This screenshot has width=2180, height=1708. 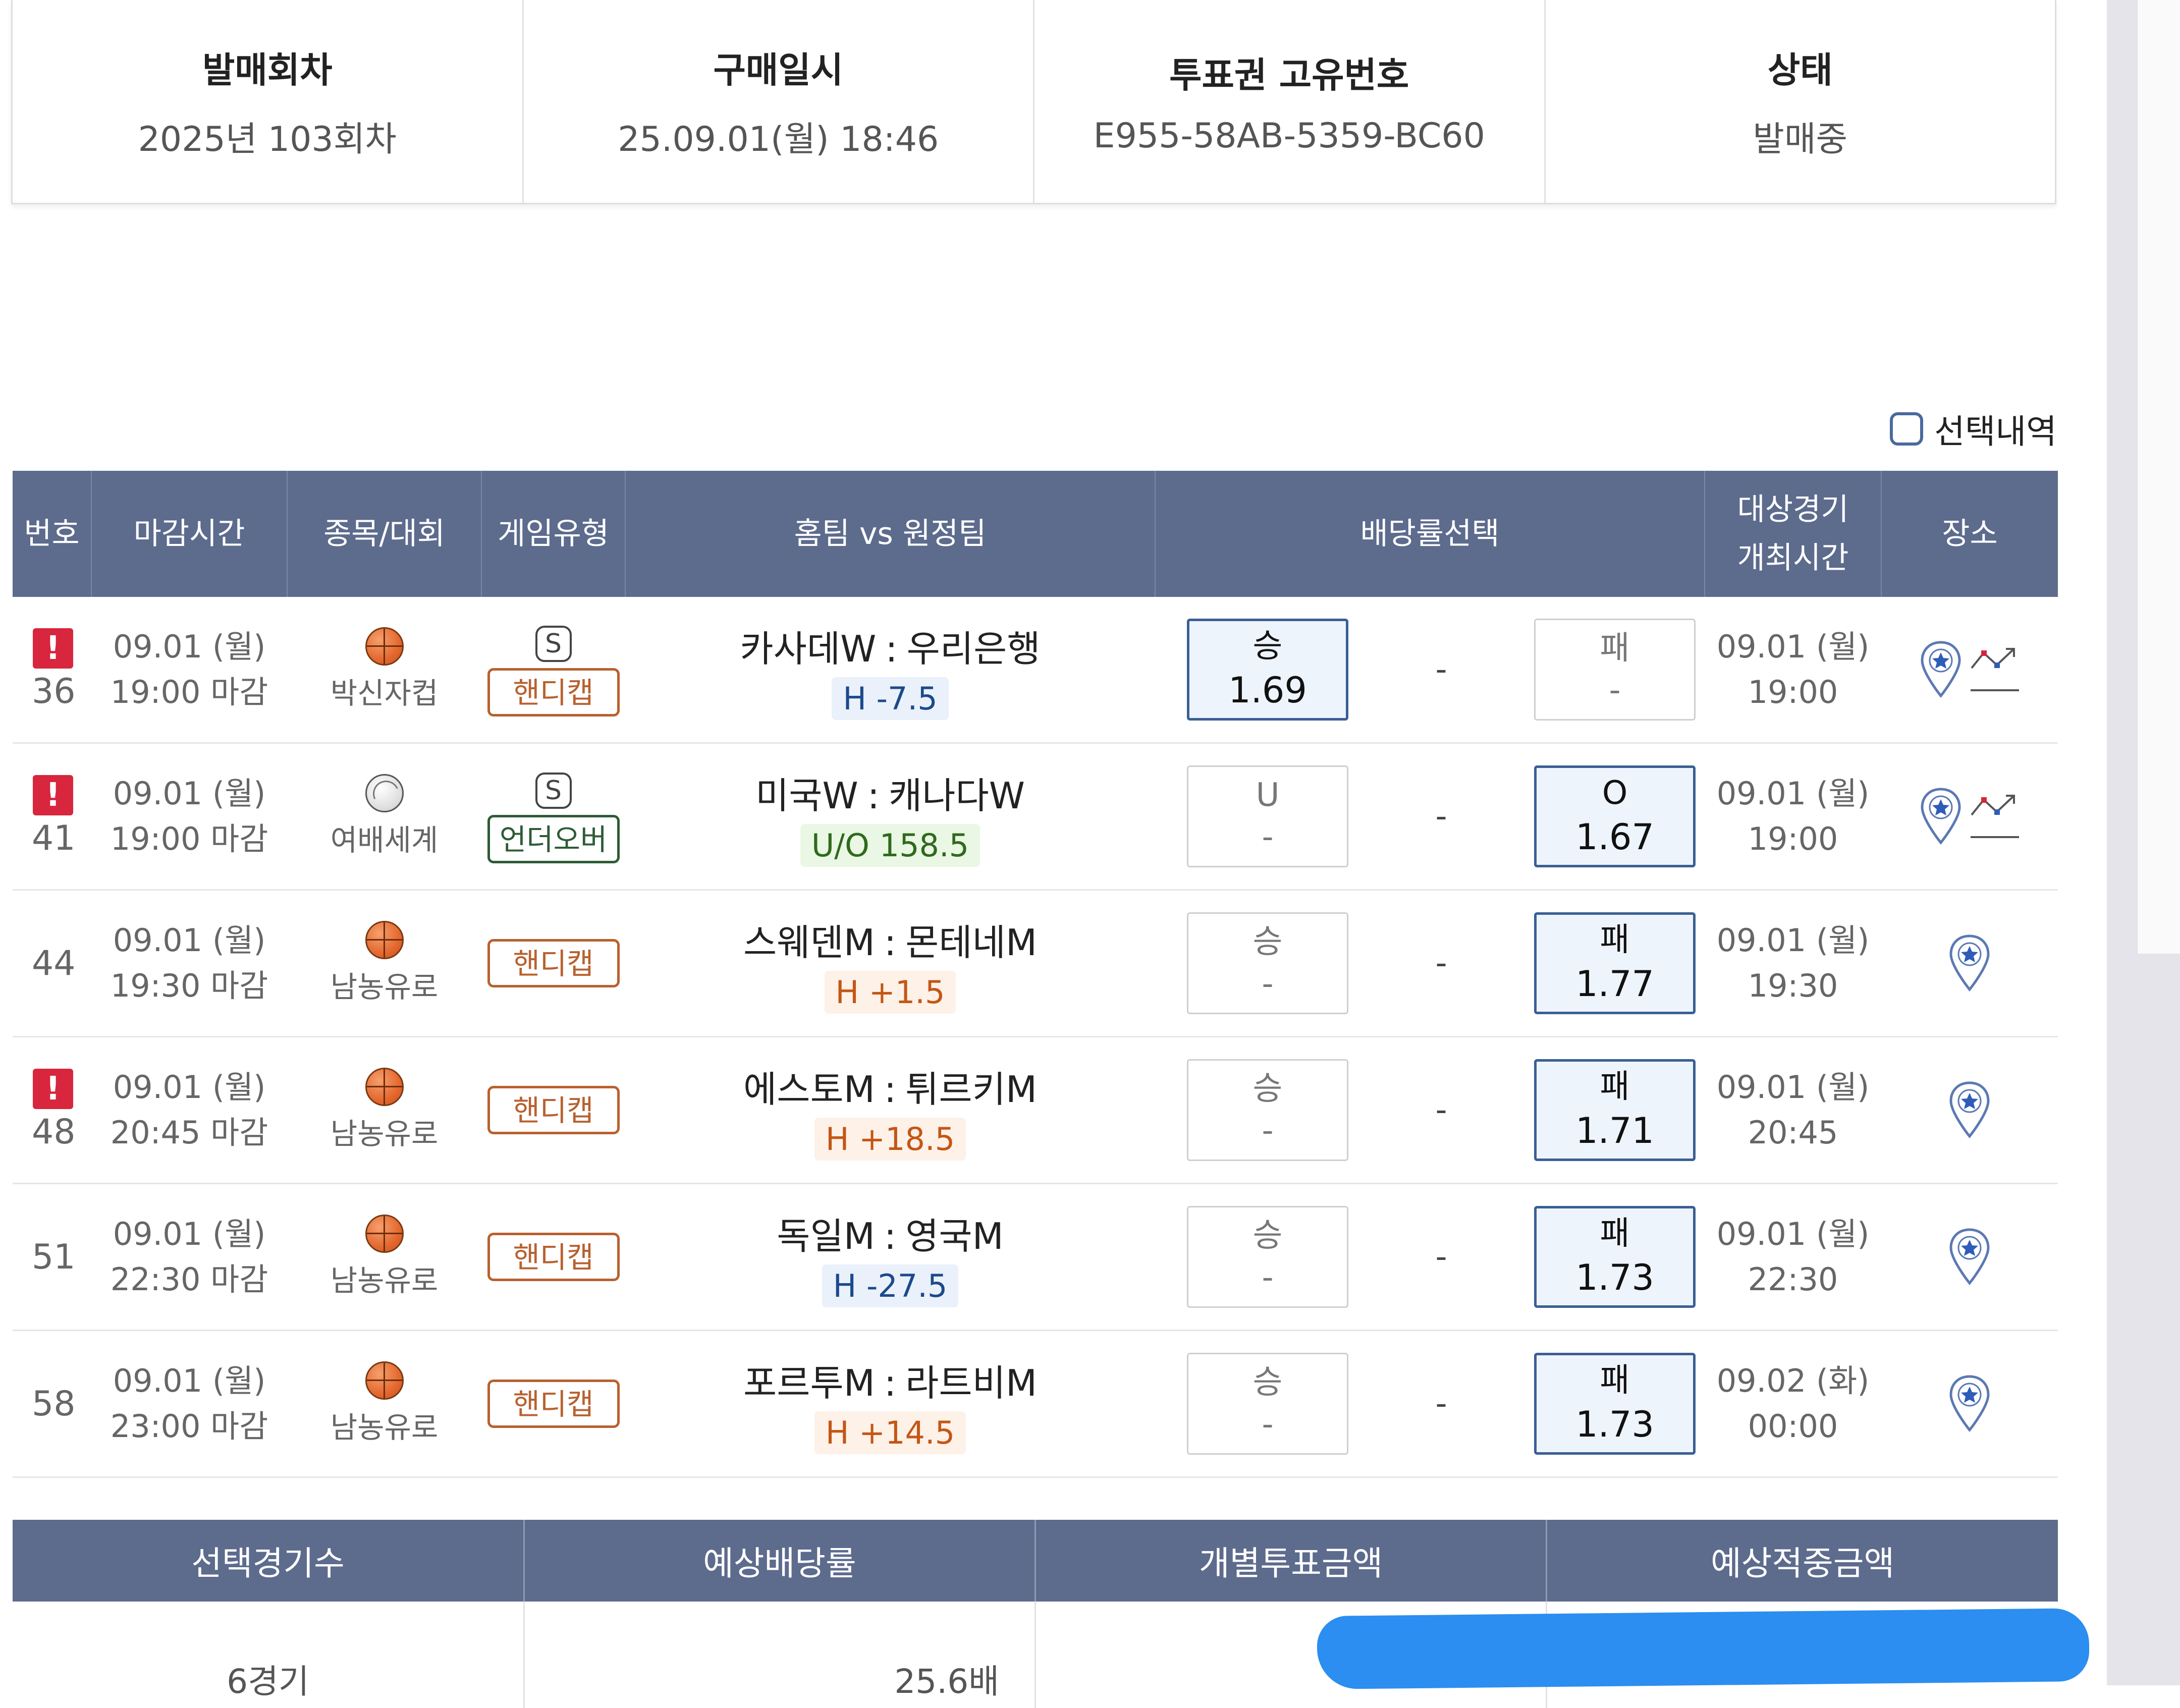 What do you see at coordinates (1802, 1561) in the screenshot?
I see `summary-header-payout: 예상적중금액` at bounding box center [1802, 1561].